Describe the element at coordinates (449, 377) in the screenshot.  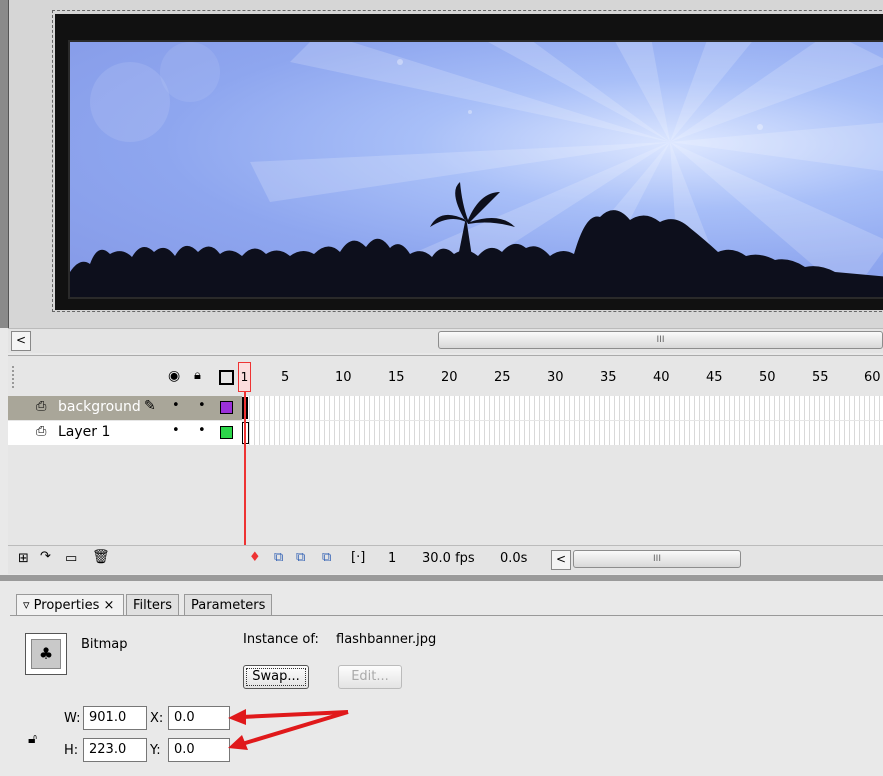
I see `frame-number: 20` at that location.